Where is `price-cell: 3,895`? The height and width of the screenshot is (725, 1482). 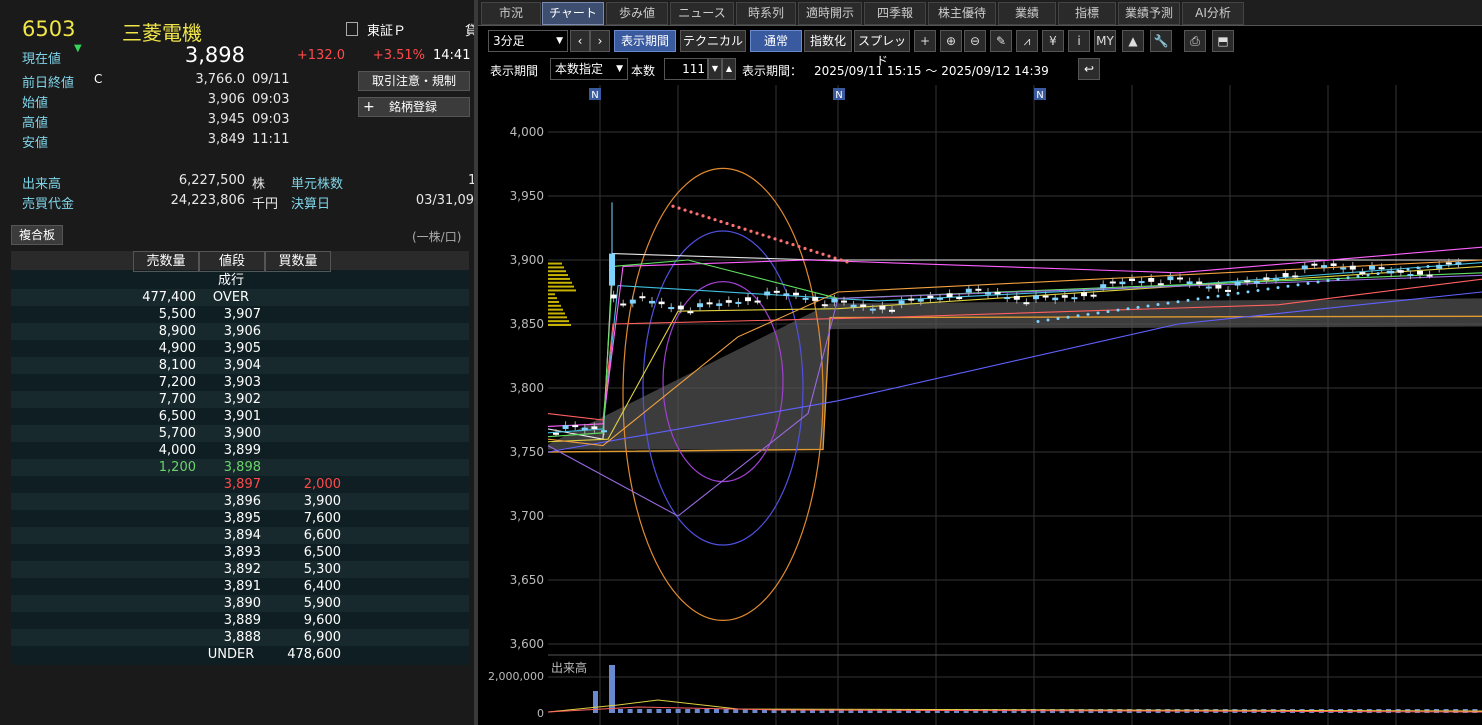
price-cell: 3,895 is located at coordinates (242, 518).